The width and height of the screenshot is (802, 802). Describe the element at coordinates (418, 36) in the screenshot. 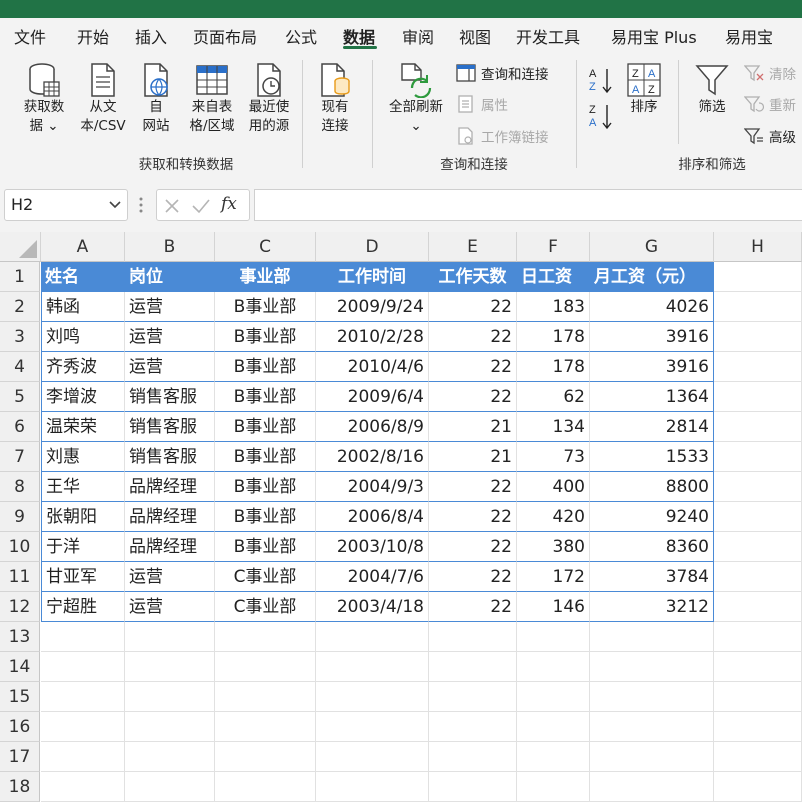

I see `tab-review: 审阅` at that location.